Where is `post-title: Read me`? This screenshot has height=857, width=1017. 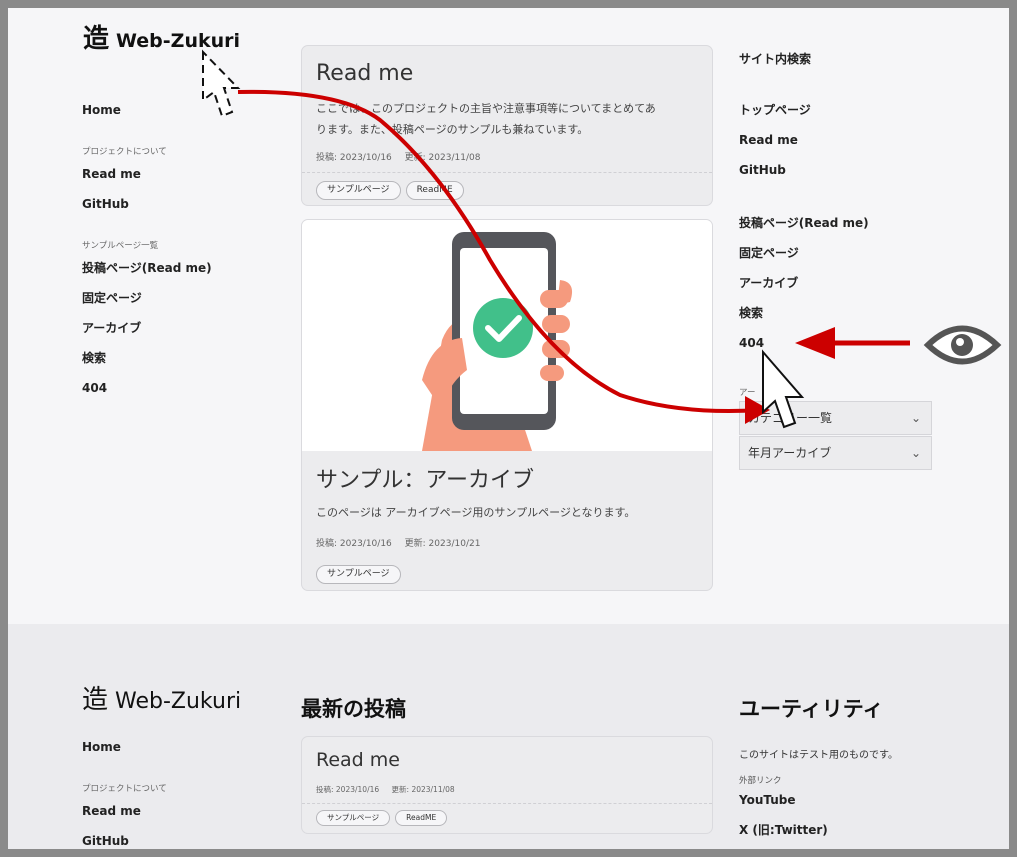
post-title: Read me is located at coordinates (364, 73).